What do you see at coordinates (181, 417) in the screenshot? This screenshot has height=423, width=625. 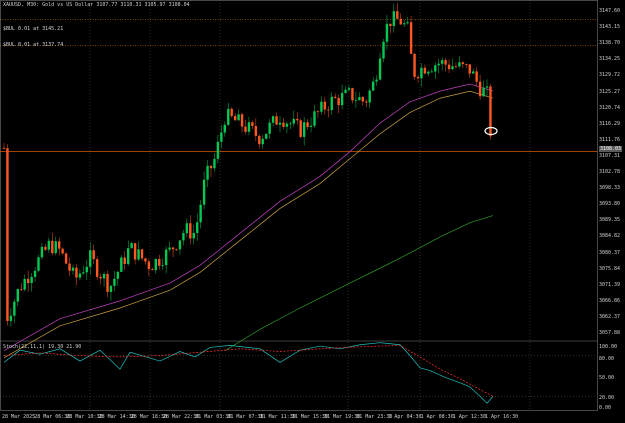 I see `time-tick-label: 28 Mar 22:30` at bounding box center [181, 417].